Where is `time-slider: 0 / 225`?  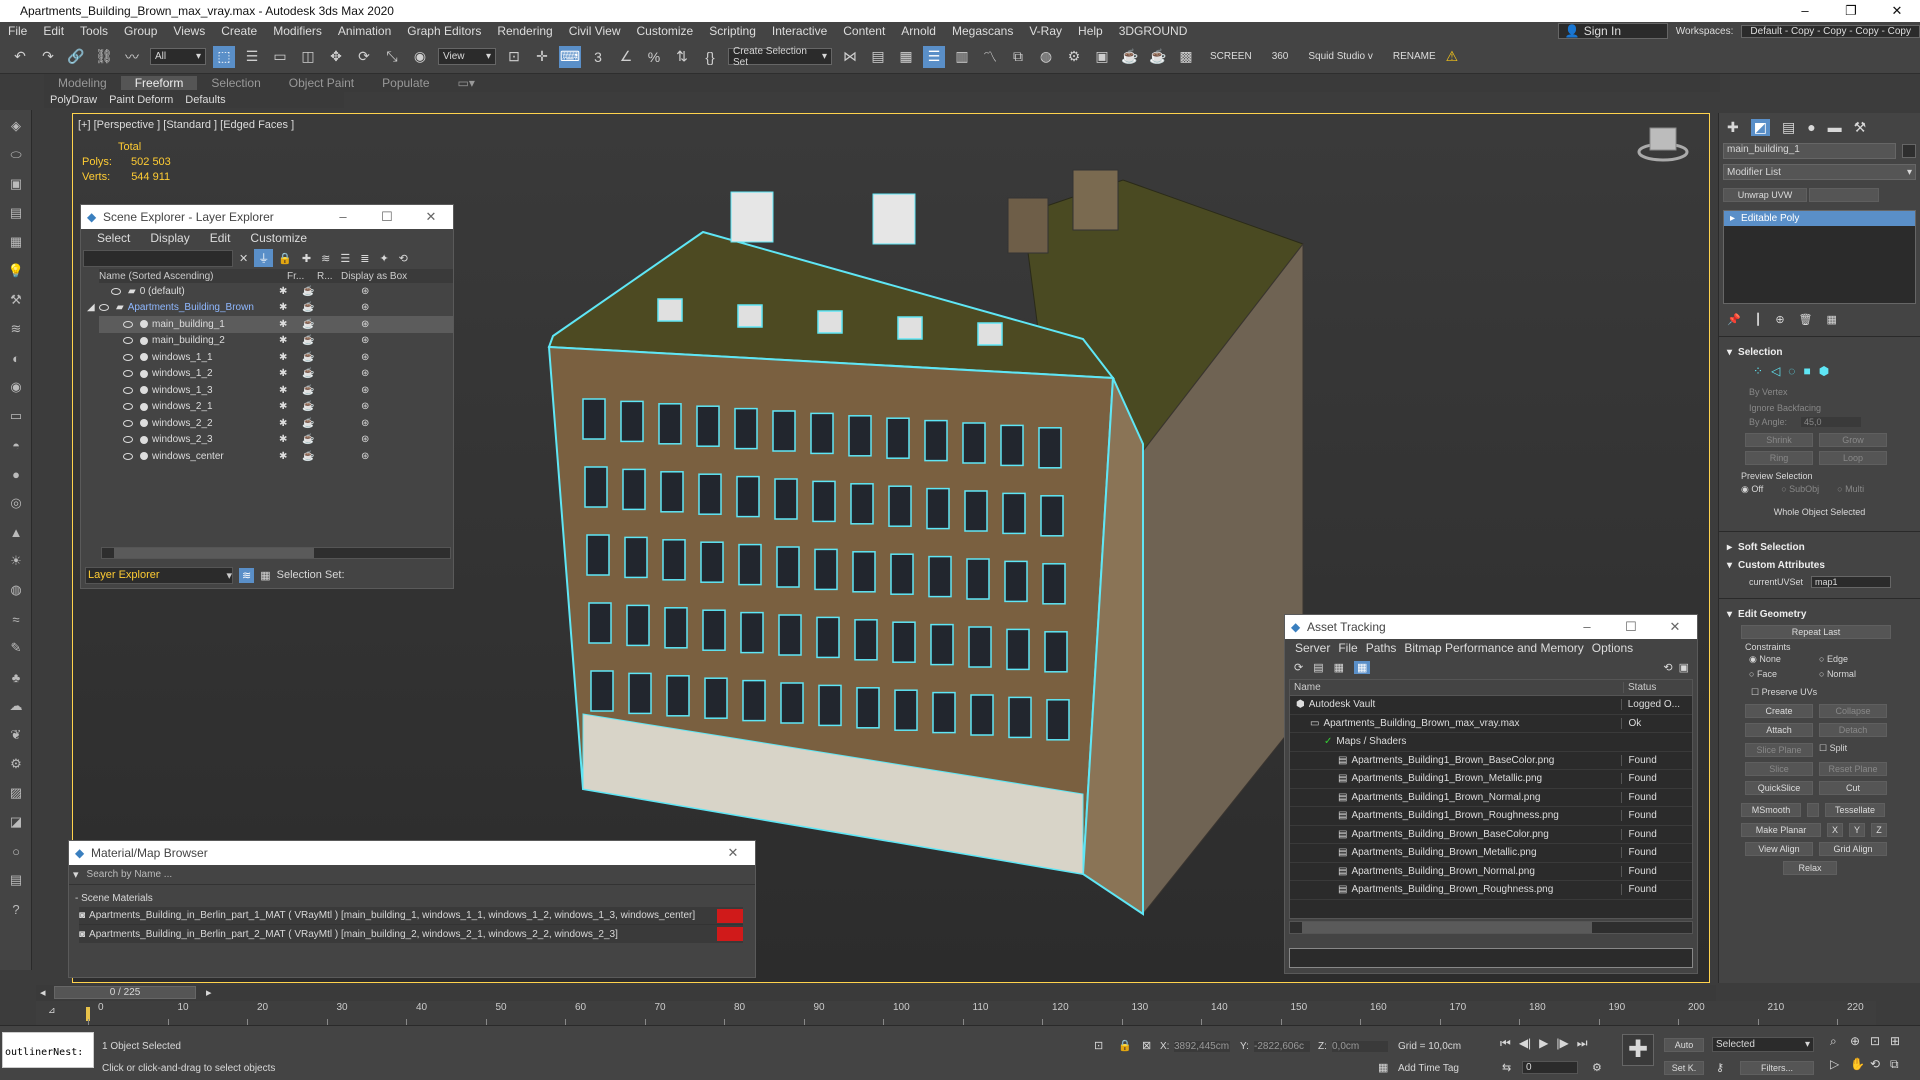
time-slider: 0 / 225 is located at coordinates (125, 992).